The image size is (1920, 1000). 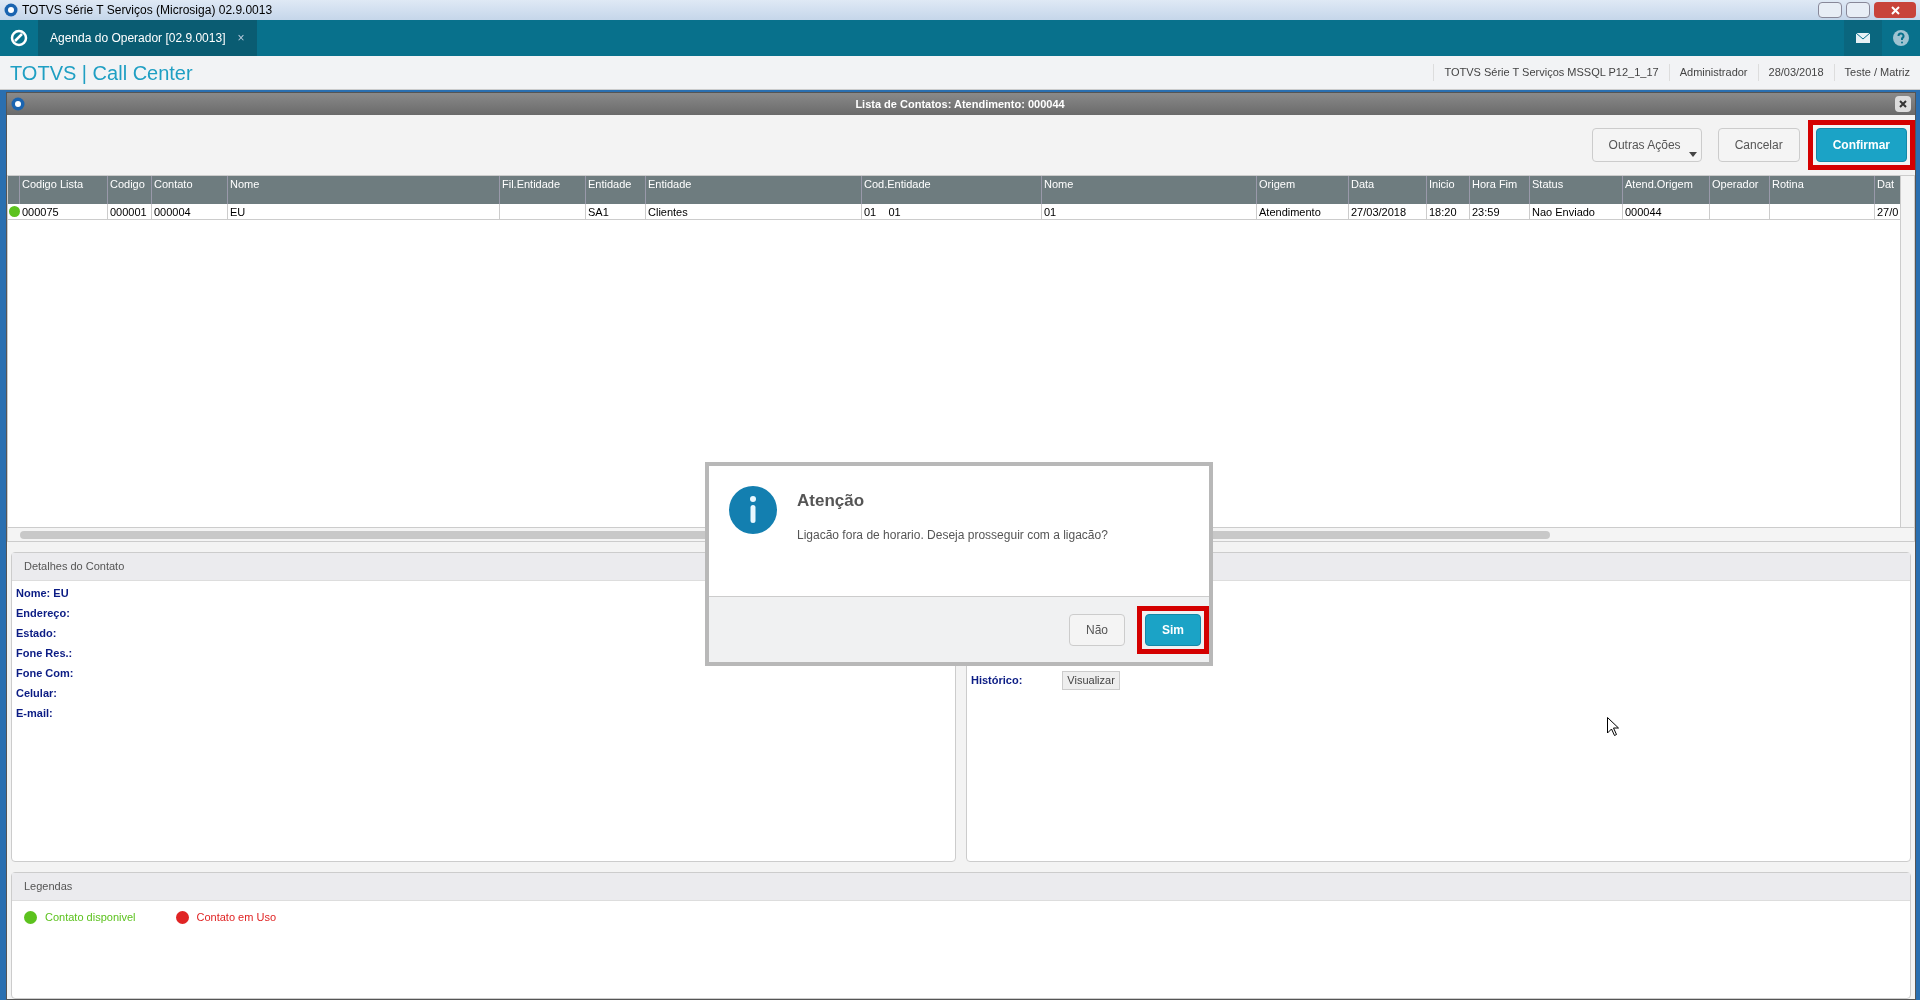 I want to click on table-cell: Nao Enviado, so click(x=1563, y=212).